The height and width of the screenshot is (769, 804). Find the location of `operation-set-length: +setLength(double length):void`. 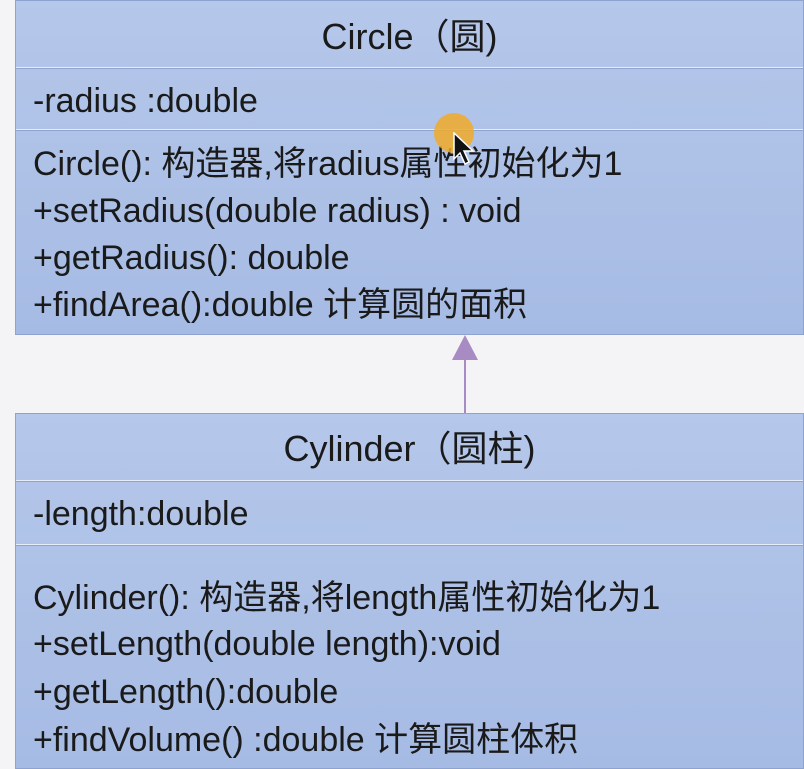

operation-set-length: +setLength(double length):void is located at coordinates (267, 644).